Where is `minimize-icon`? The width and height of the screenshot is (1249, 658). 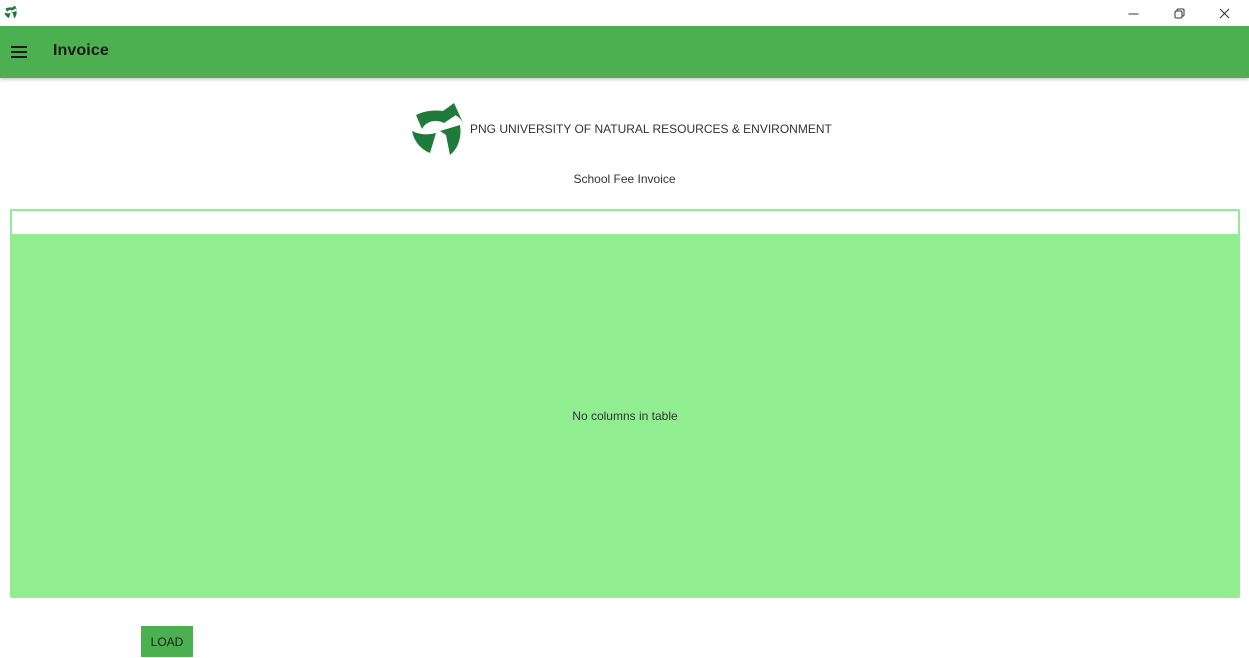 minimize-icon is located at coordinates (1133, 13).